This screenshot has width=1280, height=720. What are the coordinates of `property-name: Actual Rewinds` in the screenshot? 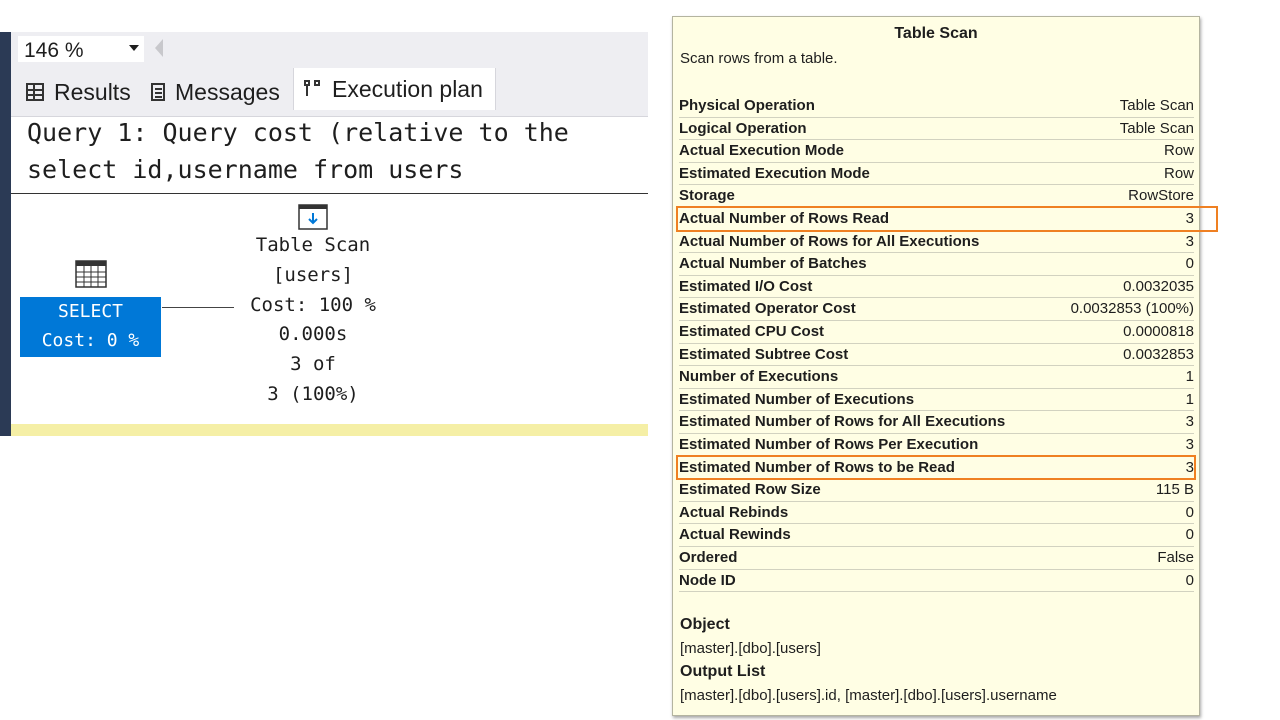 It's located at (735, 535).